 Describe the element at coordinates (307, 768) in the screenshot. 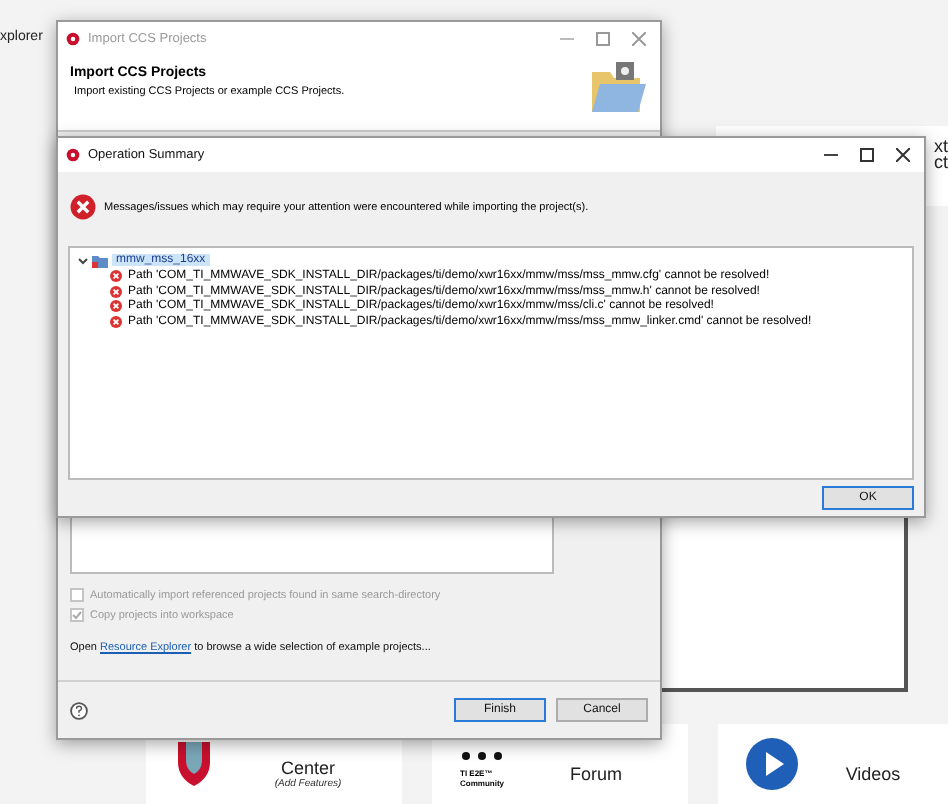

I see `card-title: Center` at that location.